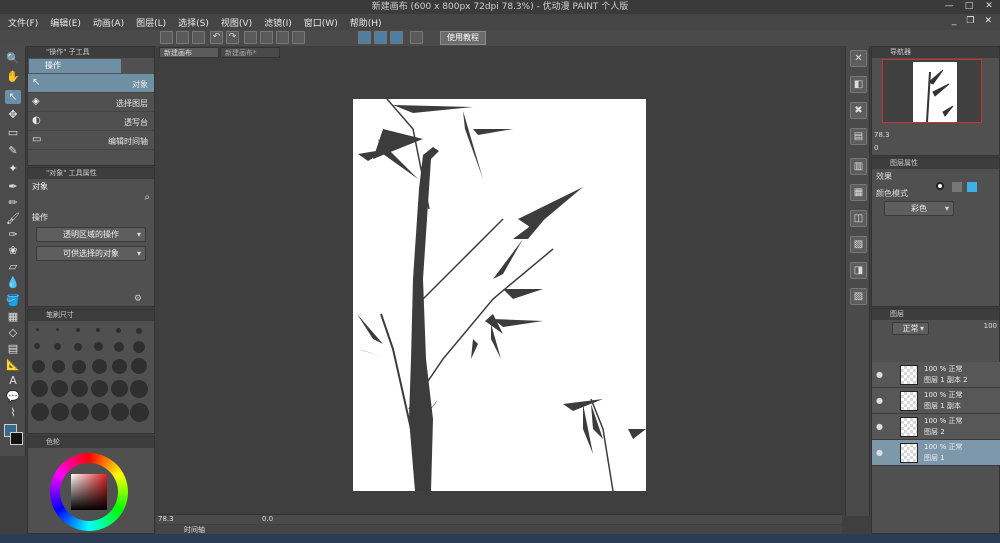 The height and width of the screenshot is (543, 1000). What do you see at coordinates (969, 6) in the screenshot?
I see `maximize-icon: □` at bounding box center [969, 6].